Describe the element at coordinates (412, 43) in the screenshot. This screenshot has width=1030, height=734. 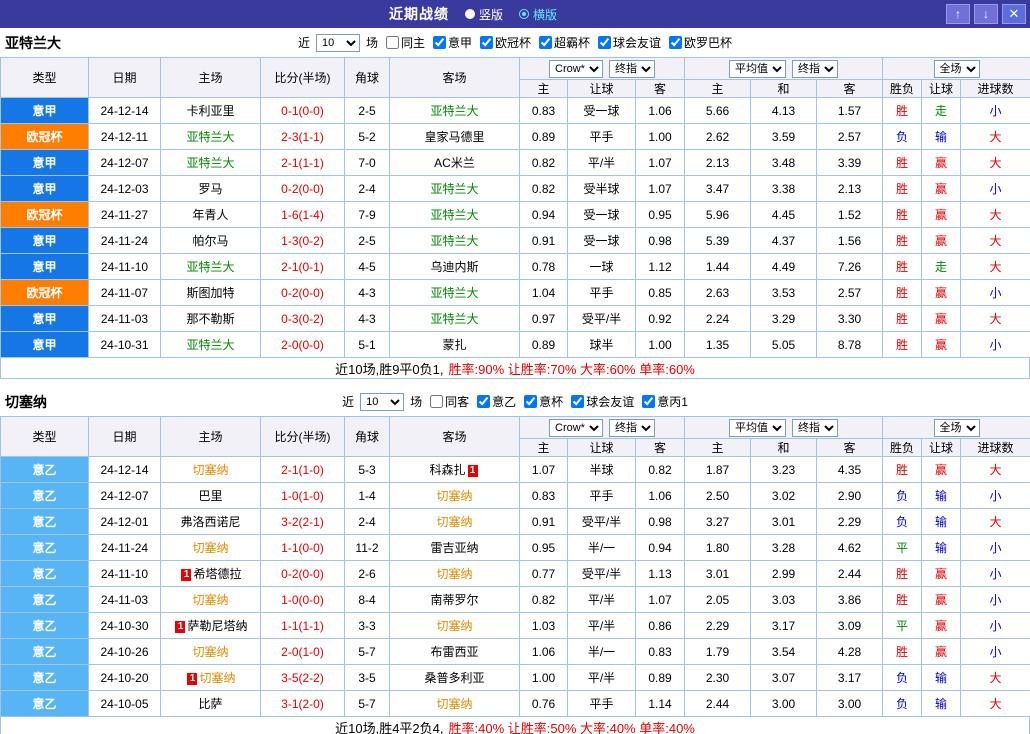
I see `filter-option-label: 同主` at that location.